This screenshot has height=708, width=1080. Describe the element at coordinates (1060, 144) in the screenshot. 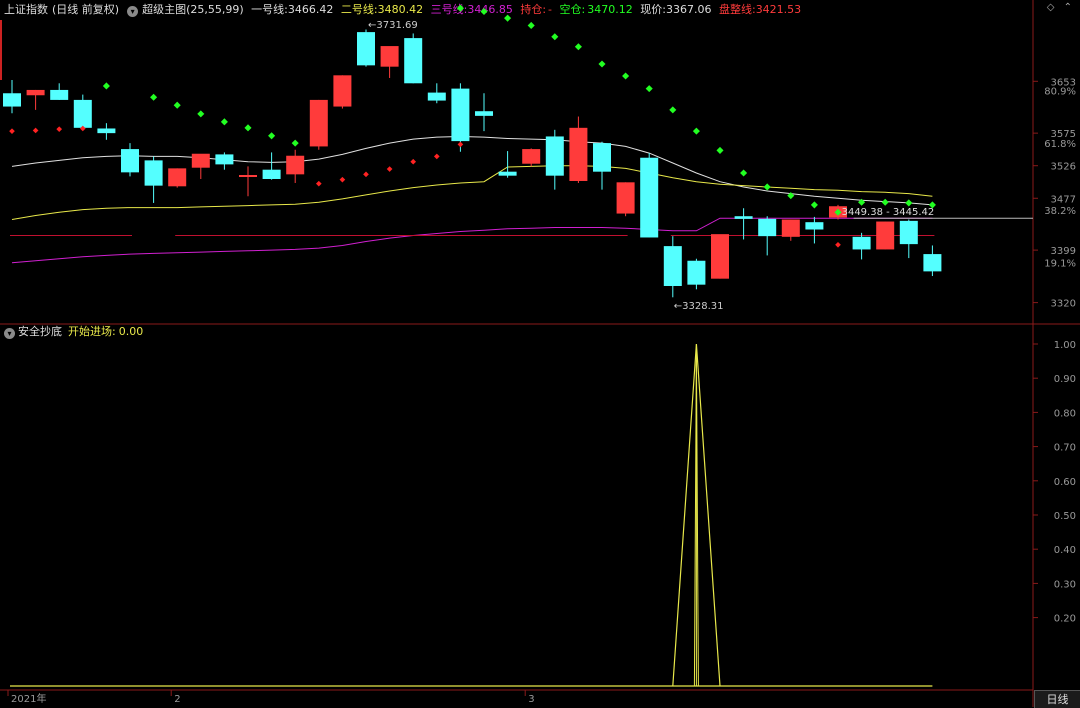

I see `percent-tick-label: 61.8%` at that location.